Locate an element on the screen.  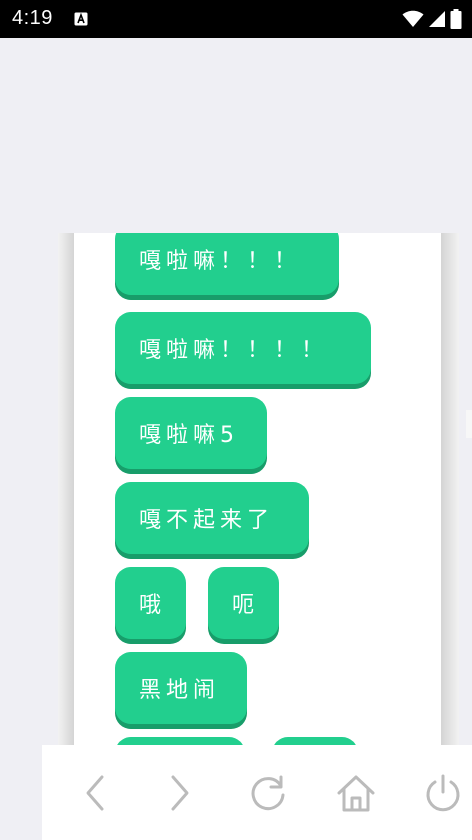
wifi-icon is located at coordinates (413, 18).